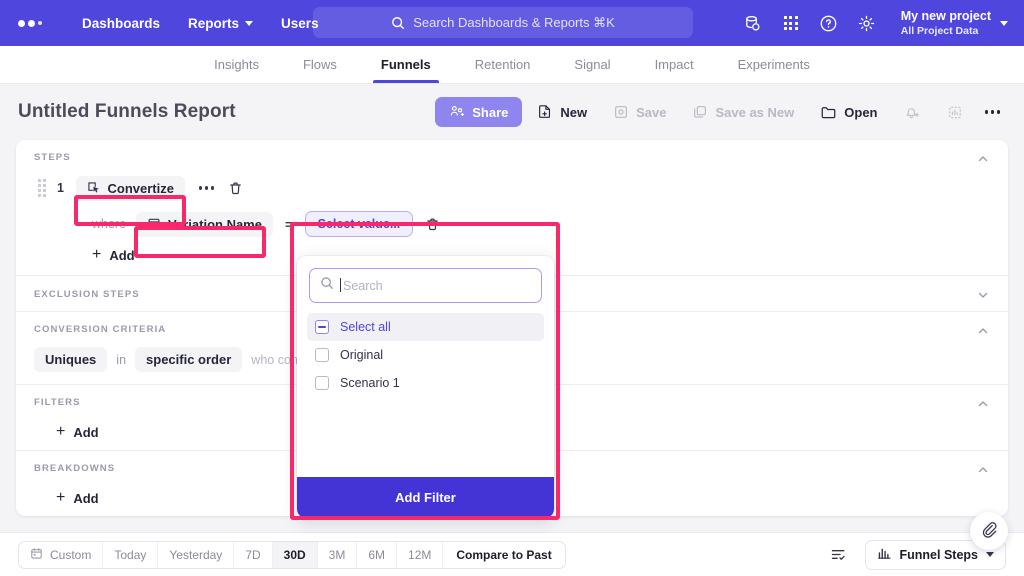 The height and width of the screenshot is (576, 1024). Describe the element at coordinates (204, 224) in the screenshot. I see `property-chip: Variation Name` at that location.